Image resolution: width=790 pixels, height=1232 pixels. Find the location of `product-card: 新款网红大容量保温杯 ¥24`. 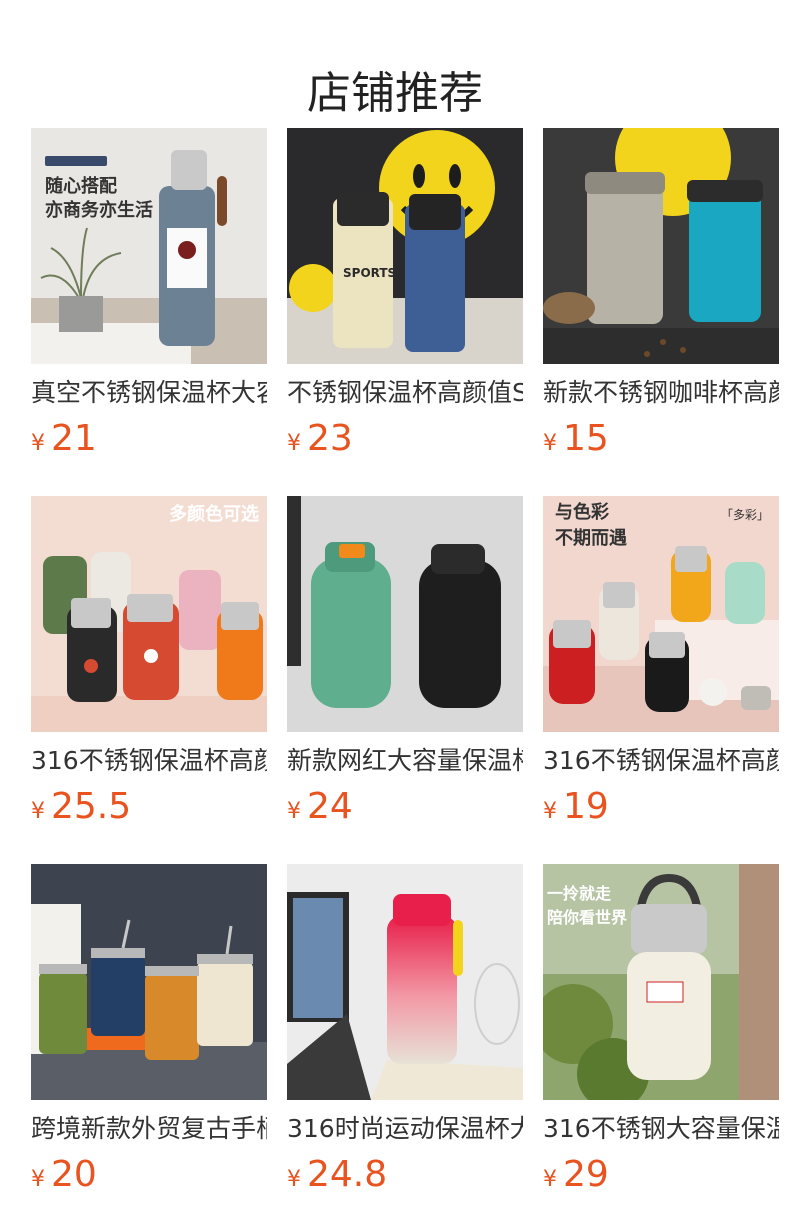

product-card: 新款网红大容量保温杯 ¥24 is located at coordinates (405, 680).